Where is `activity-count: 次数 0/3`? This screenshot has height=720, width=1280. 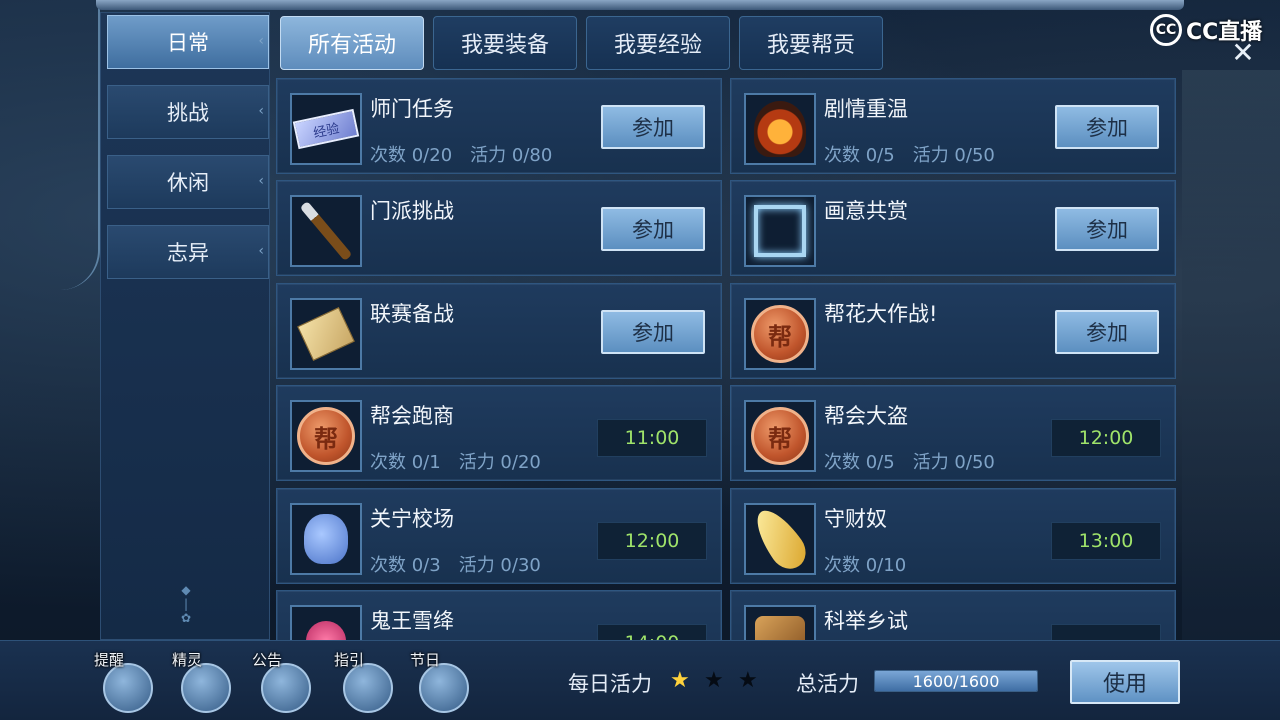
activity-count: 次数 0/3 is located at coordinates (405, 565).